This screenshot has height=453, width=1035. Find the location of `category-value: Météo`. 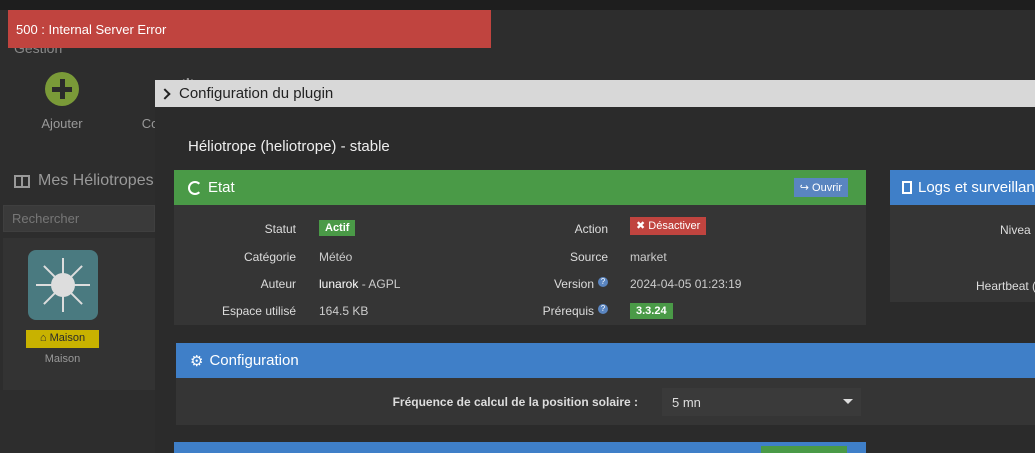

category-value: Météo is located at coordinates (336, 257).